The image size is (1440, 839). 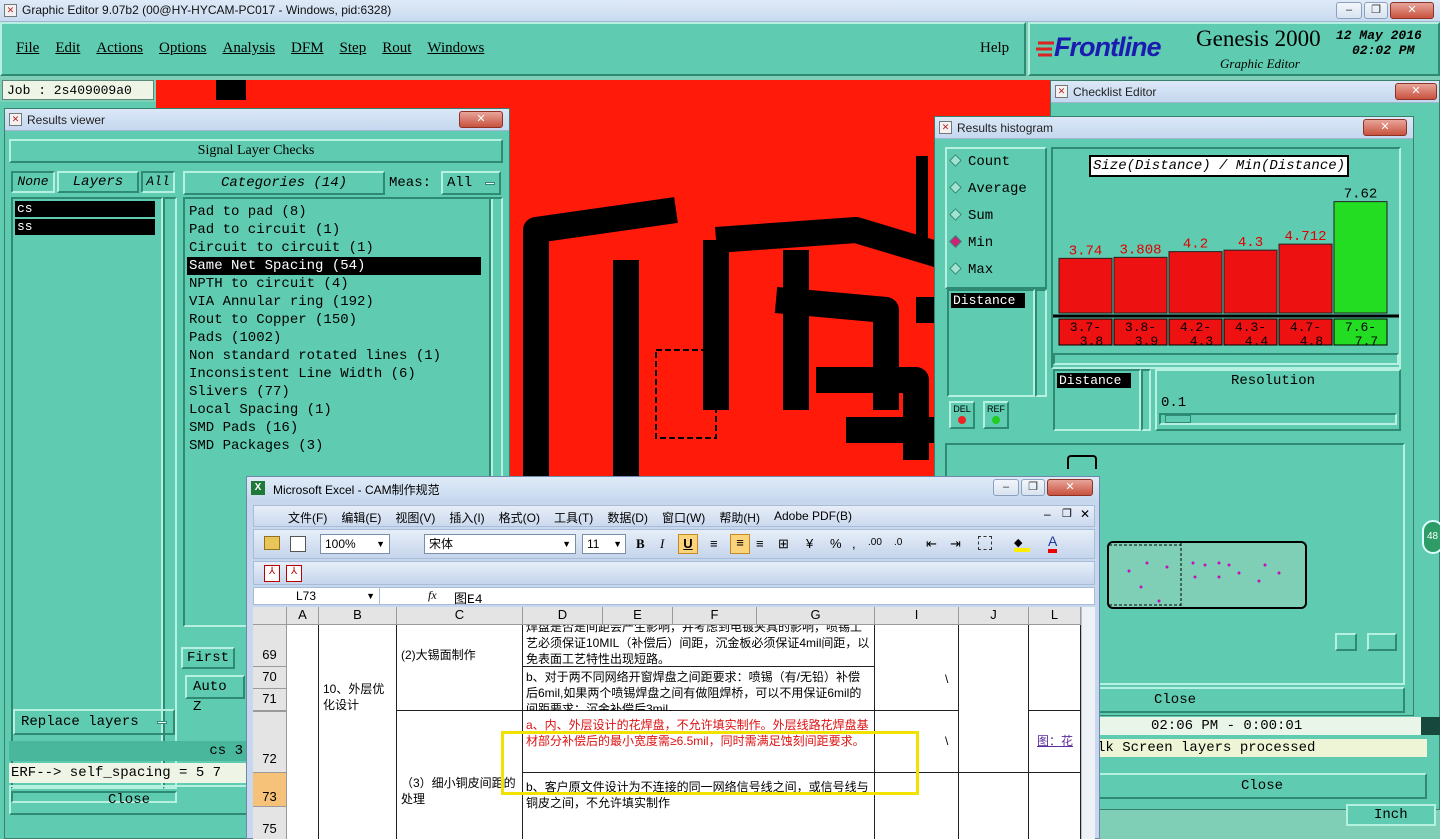 I want to click on align-left-icon: ≡, so click(x=714, y=543).